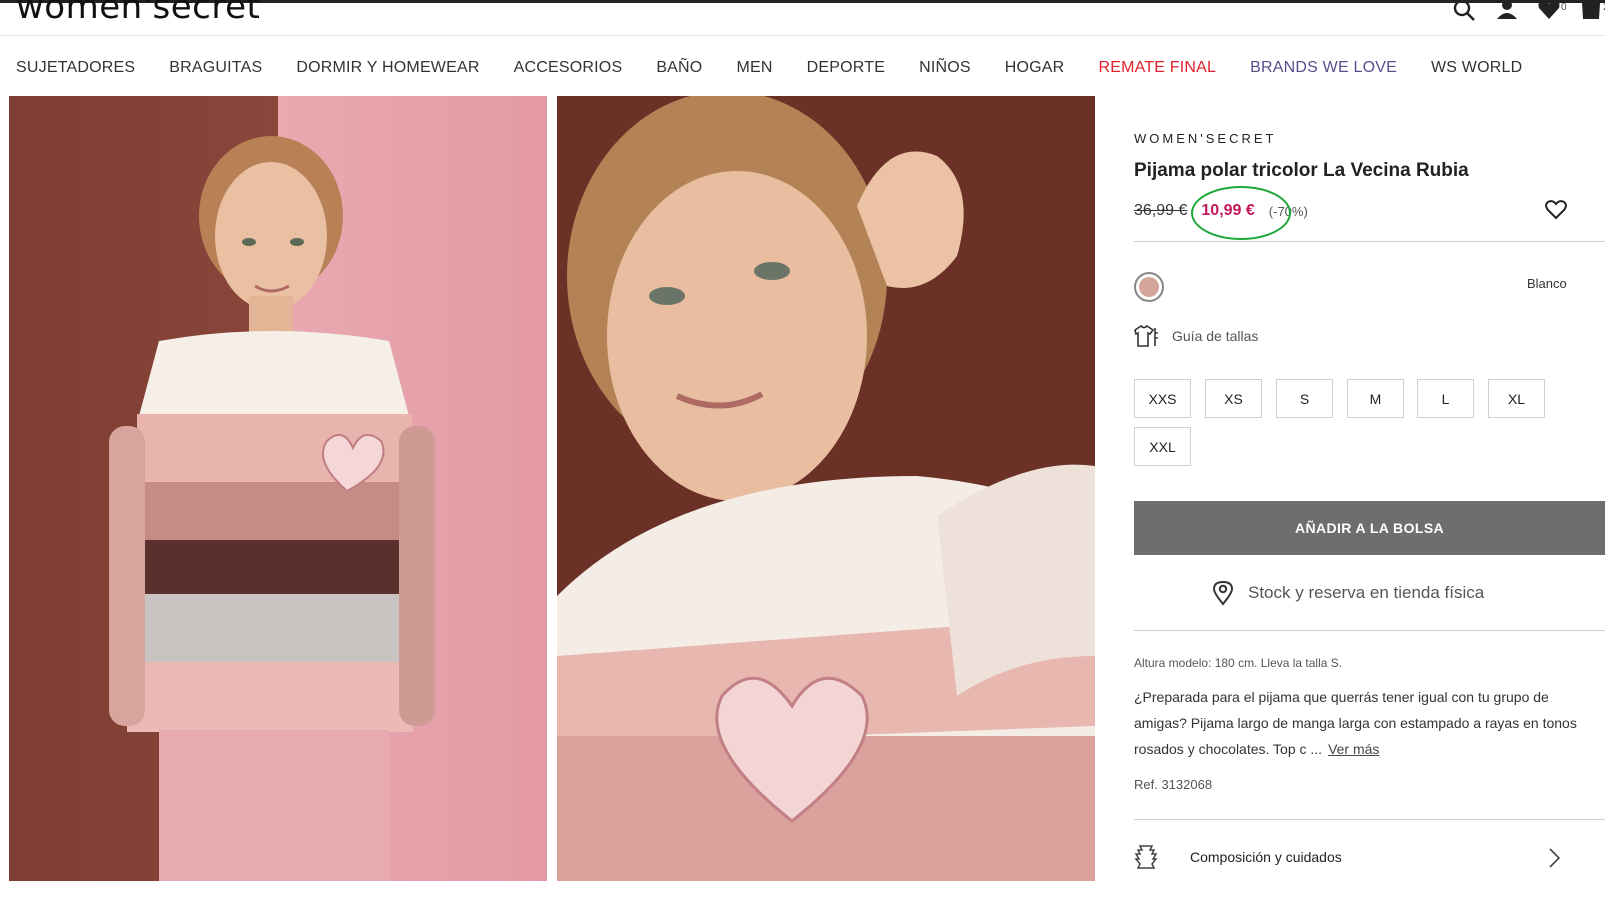  Describe the element at coordinates (679, 68) in the screenshot. I see `nav-item-bano: BAÑO` at that location.